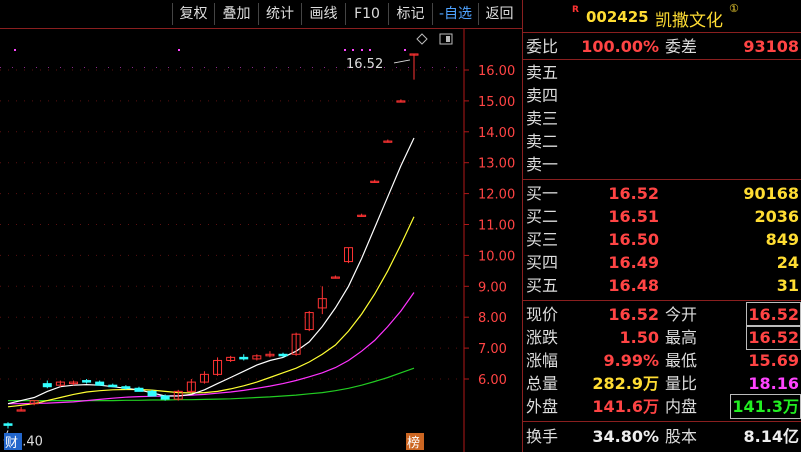 The height and width of the screenshot is (452, 801). Describe the element at coordinates (542, 383) in the screenshot. I see `volume-label: 总量` at that location.